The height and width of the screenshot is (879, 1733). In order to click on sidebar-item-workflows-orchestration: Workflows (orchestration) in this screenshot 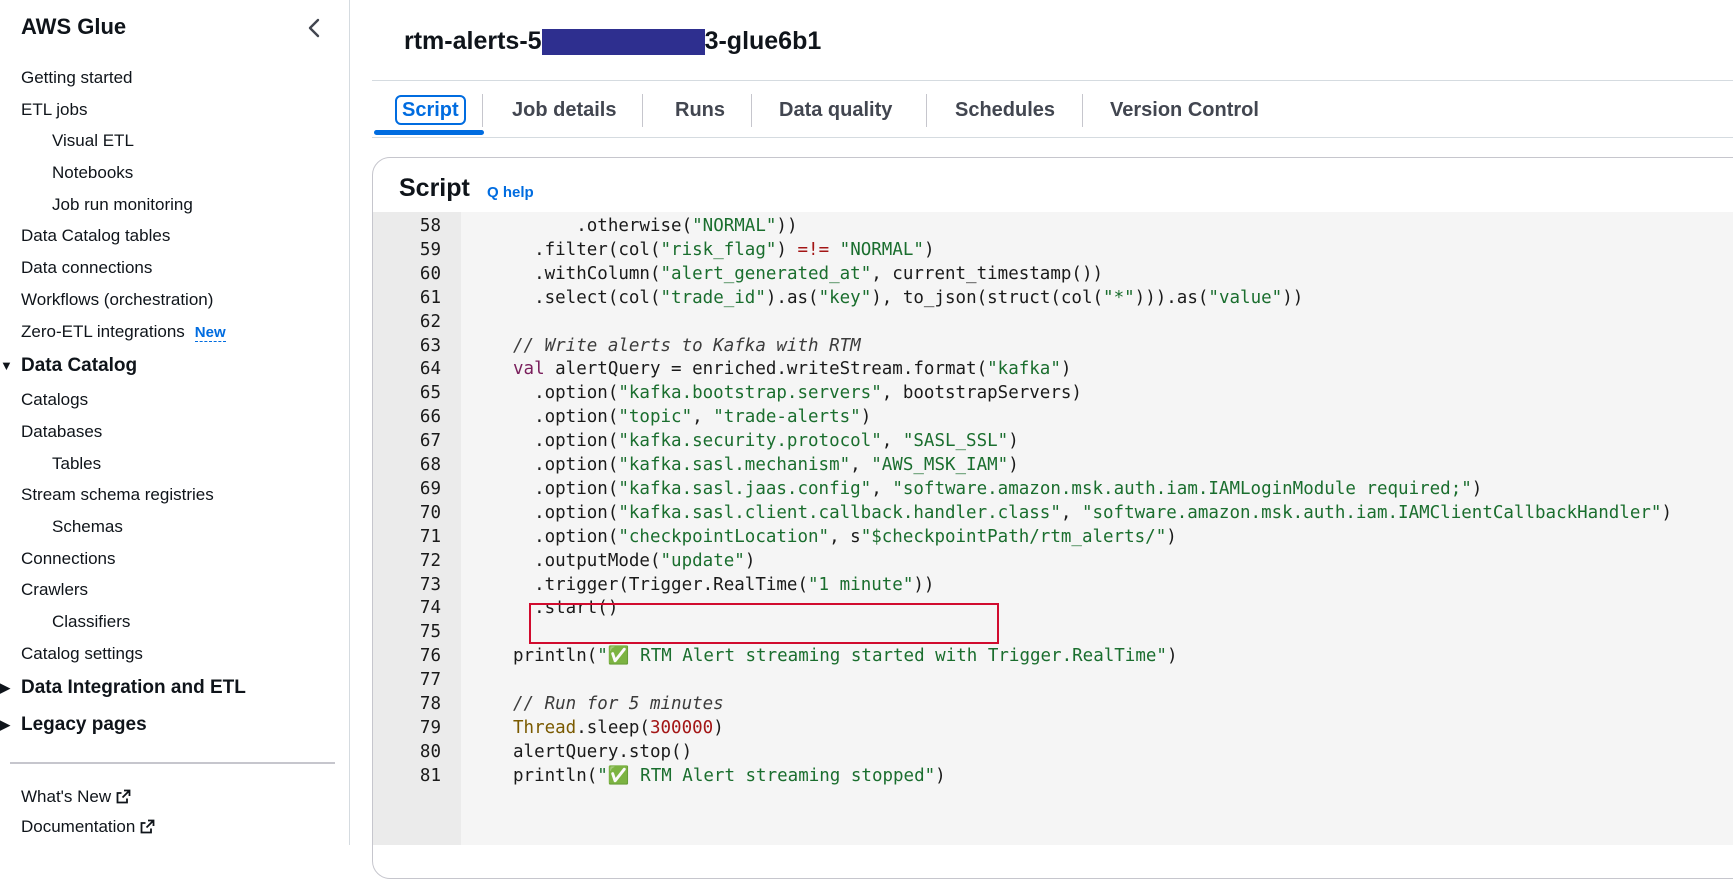, I will do `click(174, 300)`.